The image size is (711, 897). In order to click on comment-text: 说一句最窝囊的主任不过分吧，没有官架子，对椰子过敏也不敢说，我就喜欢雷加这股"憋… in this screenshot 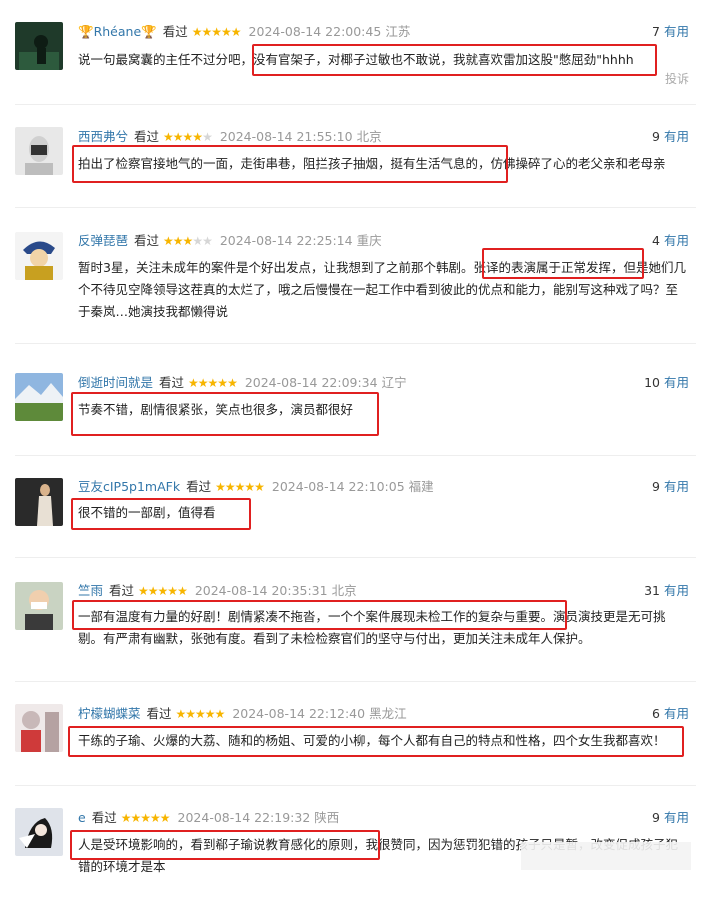, I will do `click(356, 59)`.